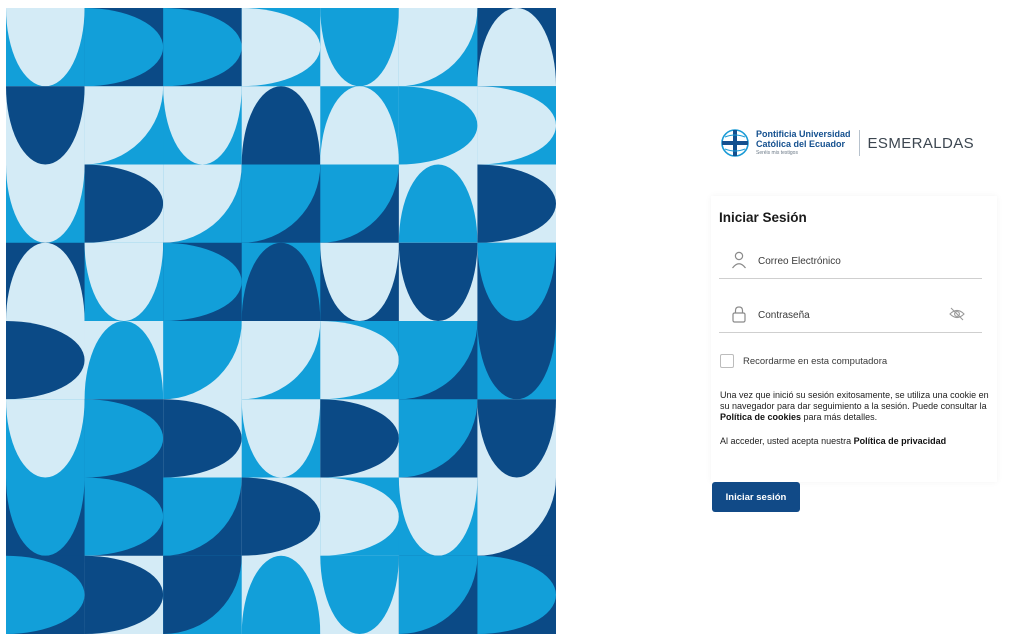  I want to click on cookie-policy-link: Política de cookies, so click(760, 417).